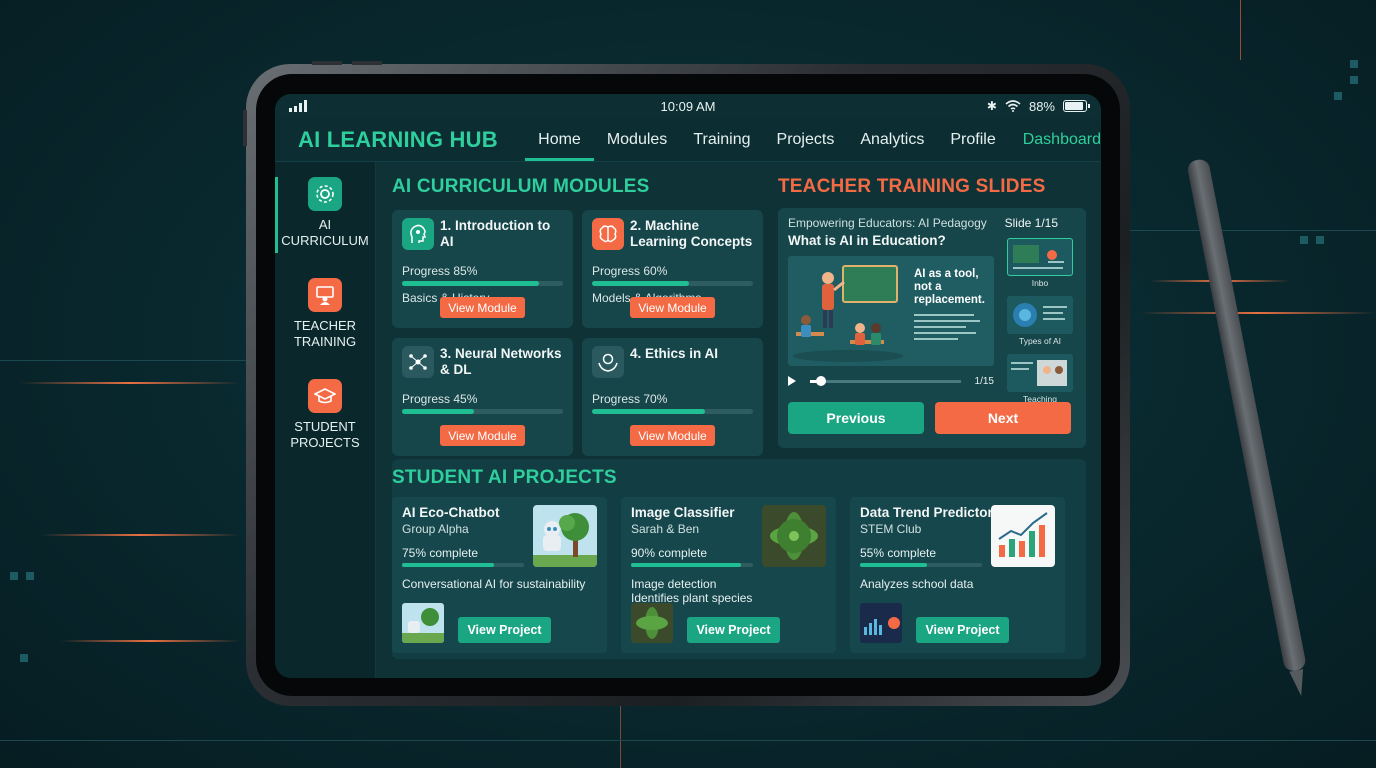 The height and width of the screenshot is (768, 1376). What do you see at coordinates (325, 215) in the screenshot?
I see `sidebar-item-curriculum: AI CURRICULUM` at bounding box center [325, 215].